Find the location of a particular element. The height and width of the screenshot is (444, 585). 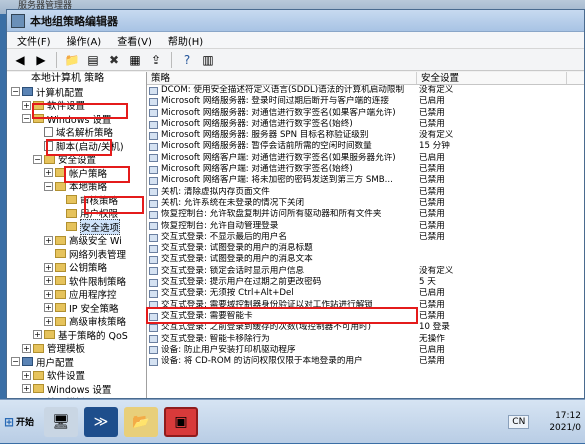

policy-row: 交互式登录: 试图登录的用户的消息文本 is located at coordinates (365, 259).